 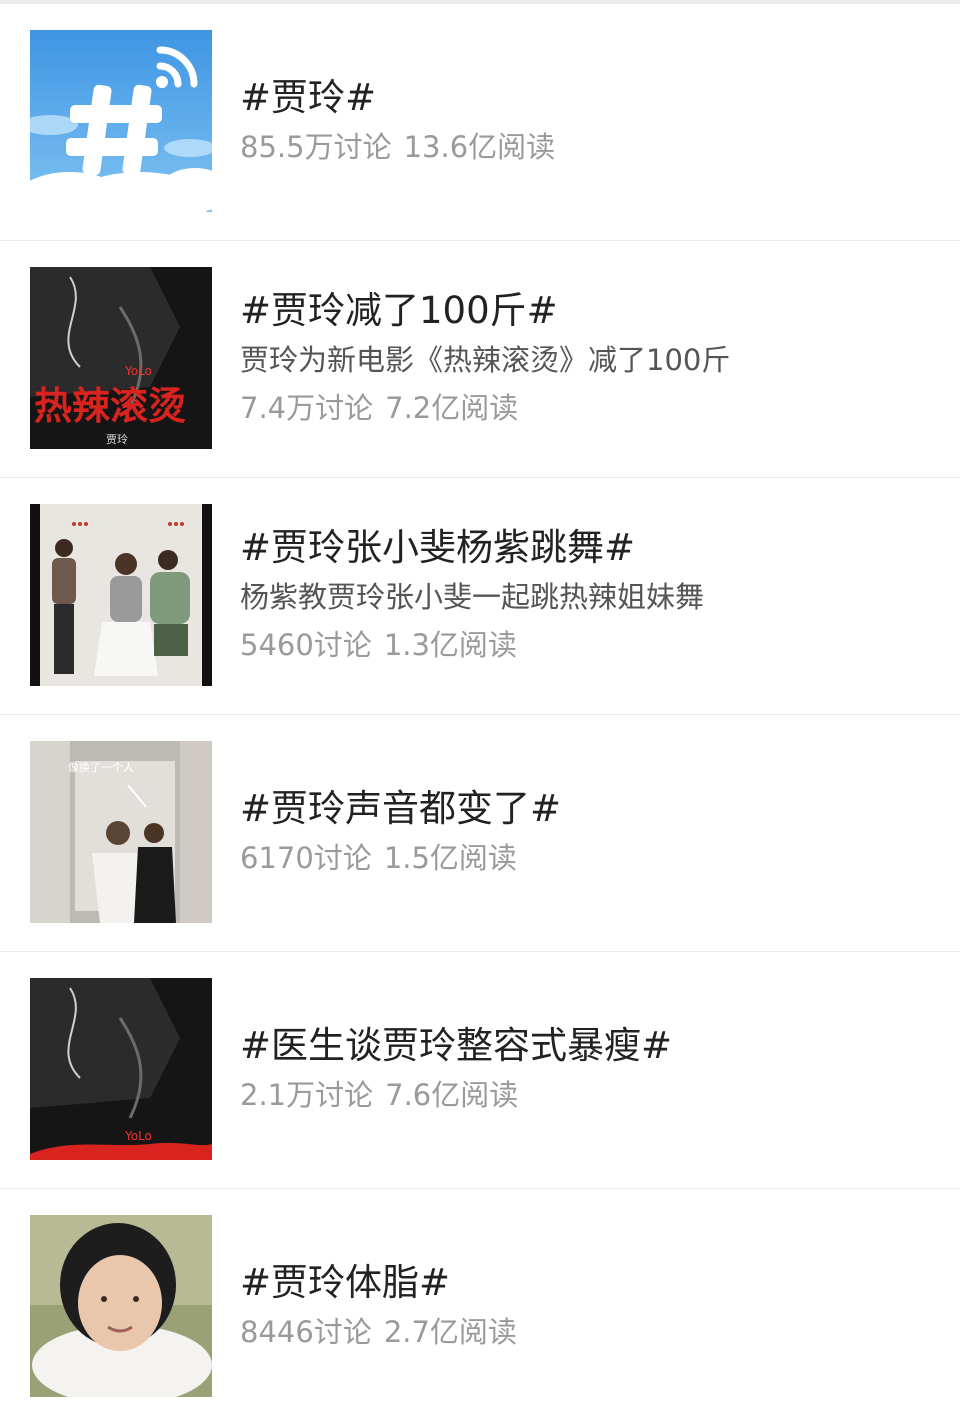 What do you see at coordinates (101, 767) in the screenshot?
I see `photo-caption: 像换了一个人` at bounding box center [101, 767].